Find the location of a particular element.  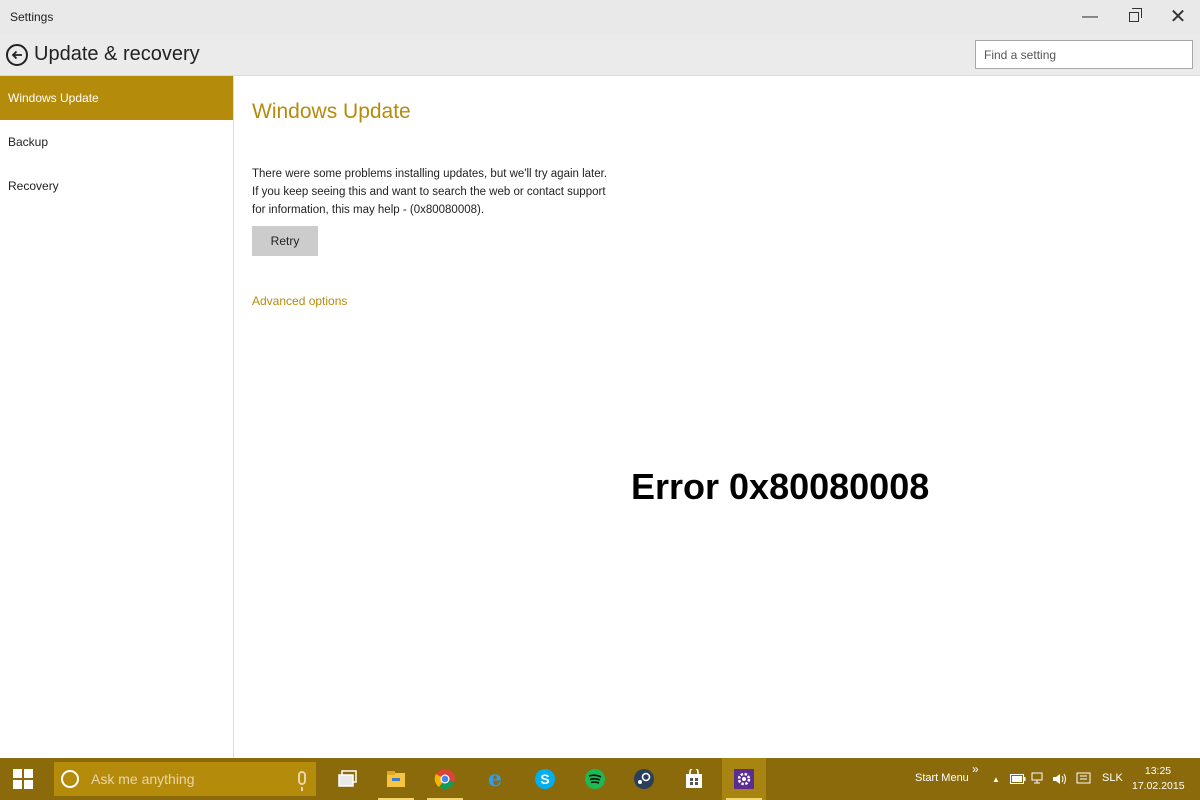

action-center-icon is located at coordinates (1084, 779).